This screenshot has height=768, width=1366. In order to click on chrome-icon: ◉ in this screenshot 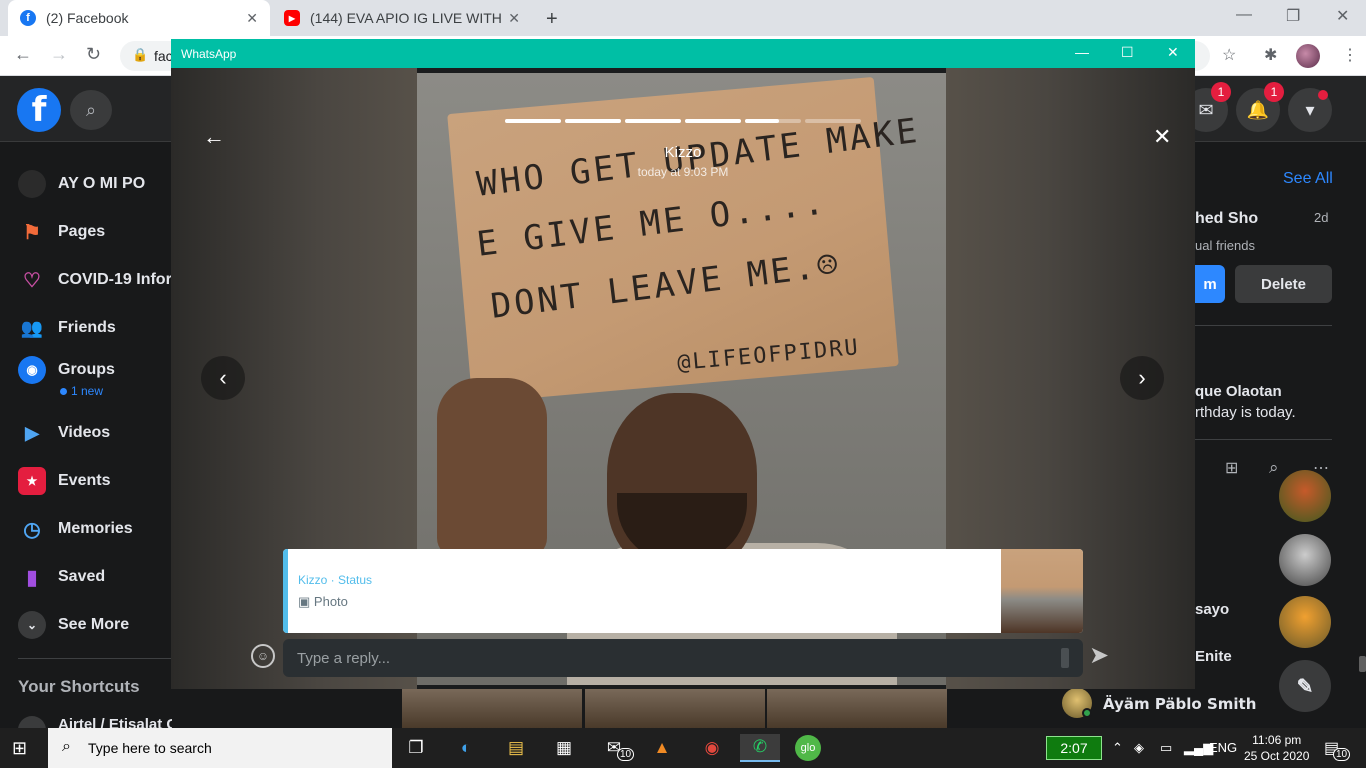, I will do `click(712, 748)`.